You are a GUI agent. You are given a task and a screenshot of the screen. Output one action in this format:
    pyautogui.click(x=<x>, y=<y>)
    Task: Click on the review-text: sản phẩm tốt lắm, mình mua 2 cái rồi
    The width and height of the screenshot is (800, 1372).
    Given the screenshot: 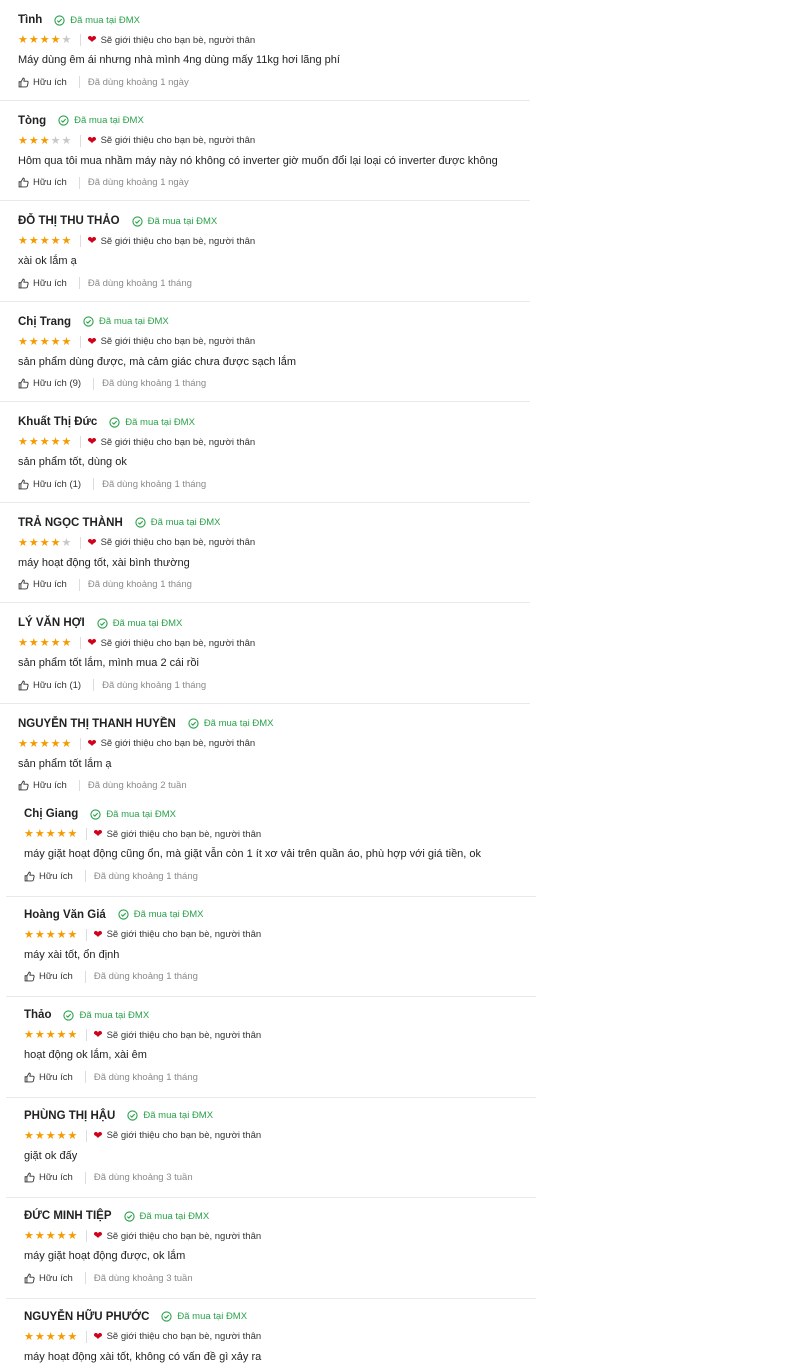 What is the action you would take?
    pyautogui.click(x=108, y=663)
    